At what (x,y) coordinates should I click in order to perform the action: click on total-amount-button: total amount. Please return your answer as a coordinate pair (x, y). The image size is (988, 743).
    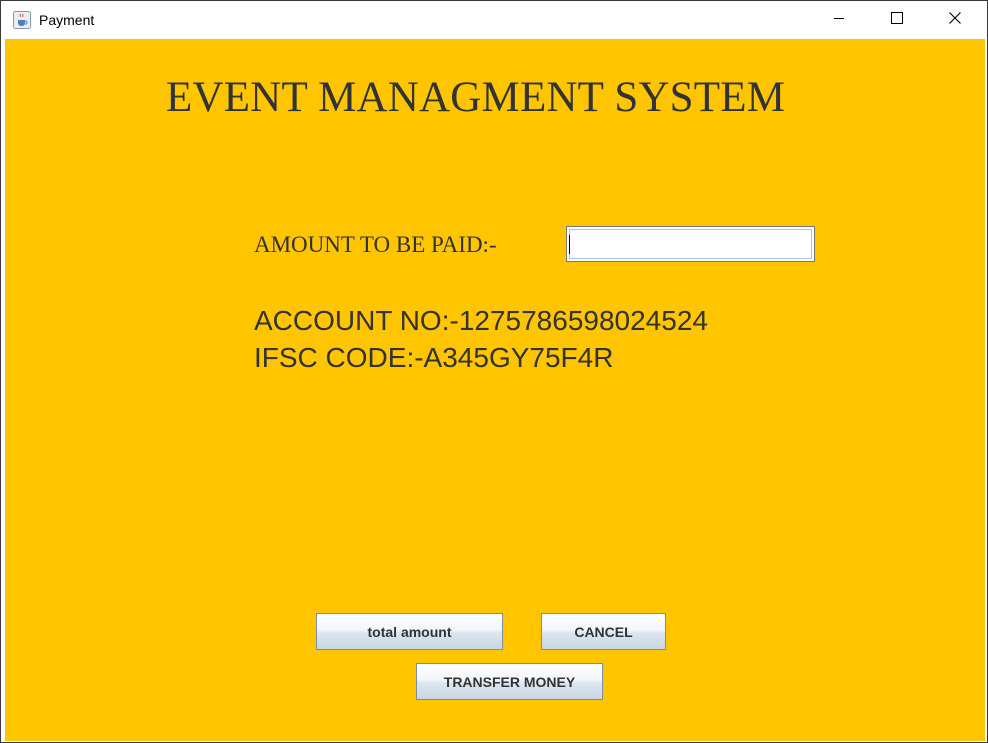
    Looking at the image, I should click on (409, 631).